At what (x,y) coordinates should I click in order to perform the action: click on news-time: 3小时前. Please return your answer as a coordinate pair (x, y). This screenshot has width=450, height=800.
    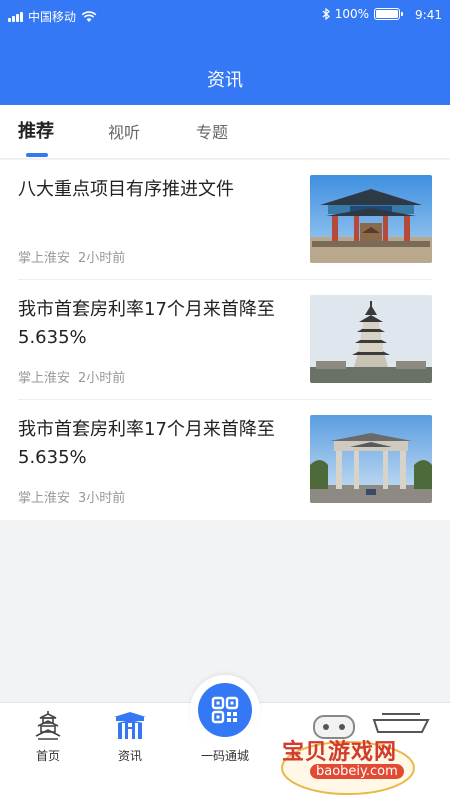
    Looking at the image, I should click on (102, 498).